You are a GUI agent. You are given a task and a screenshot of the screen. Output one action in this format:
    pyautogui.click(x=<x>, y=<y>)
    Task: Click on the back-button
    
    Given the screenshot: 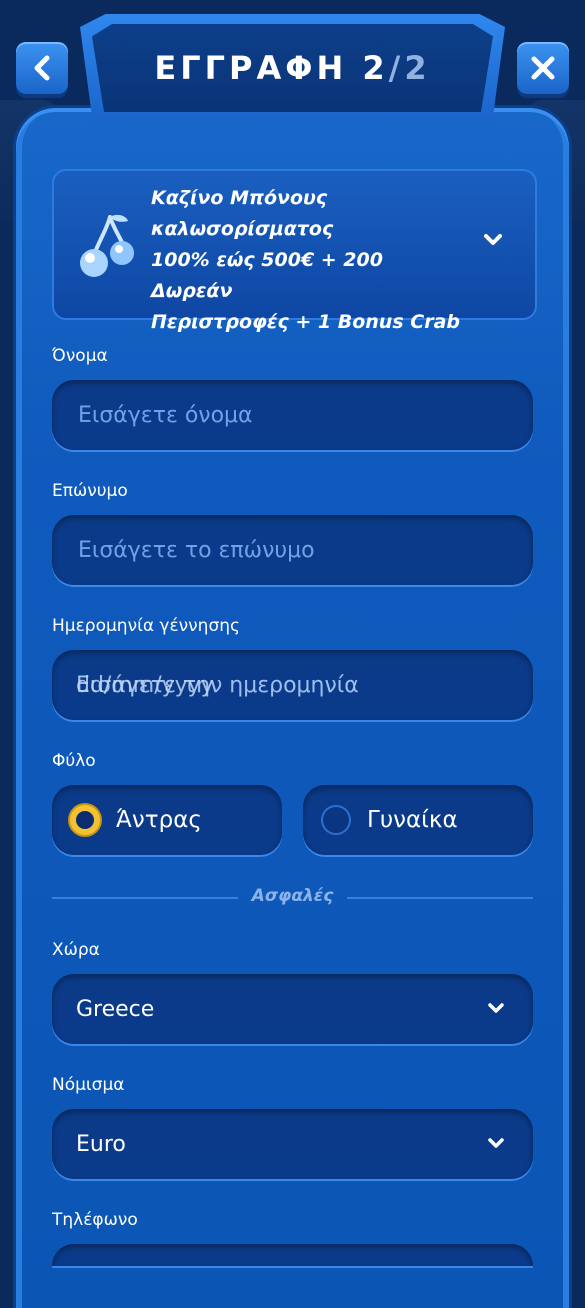 What is the action you would take?
    pyautogui.click(x=42, y=68)
    